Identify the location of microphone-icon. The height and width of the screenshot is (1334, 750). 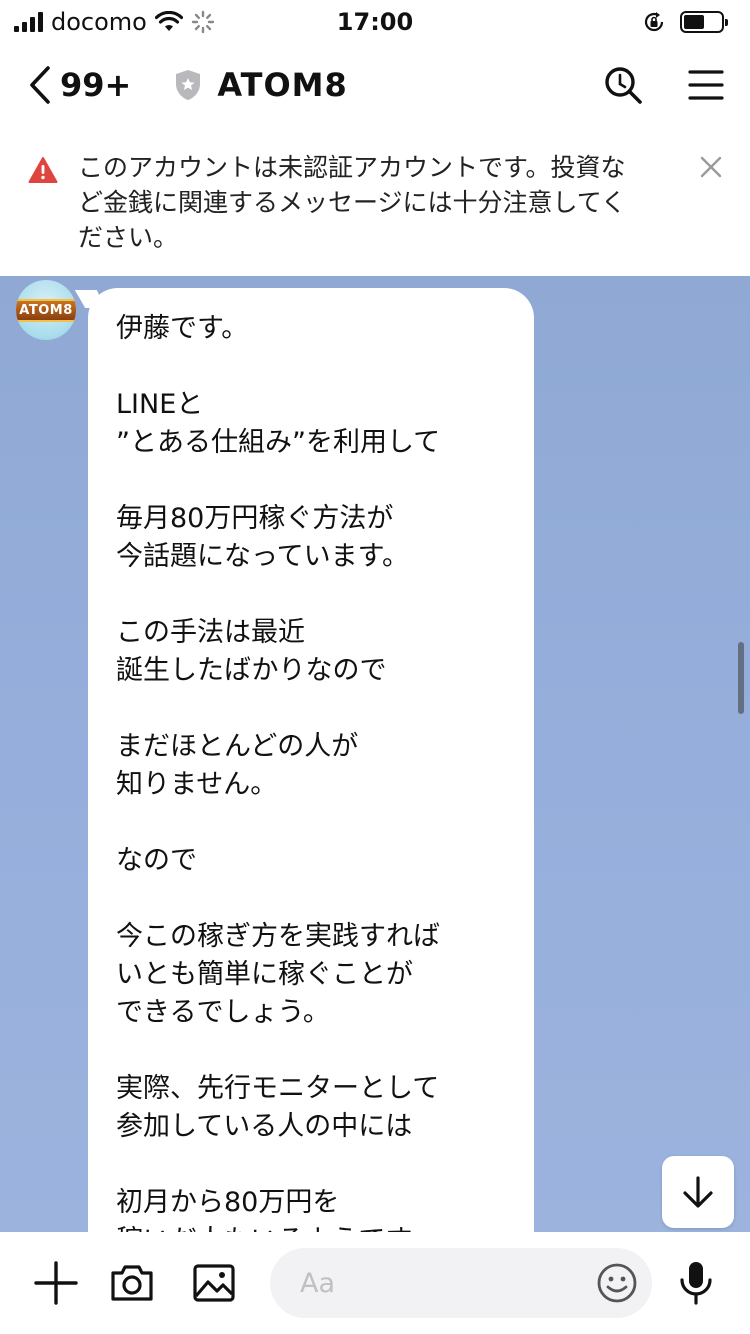
(696, 1283).